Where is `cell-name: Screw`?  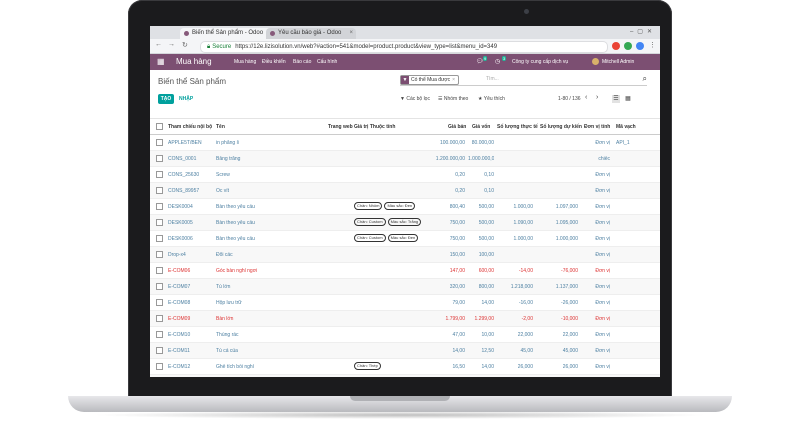
cell-name: Screw is located at coordinates (223, 175).